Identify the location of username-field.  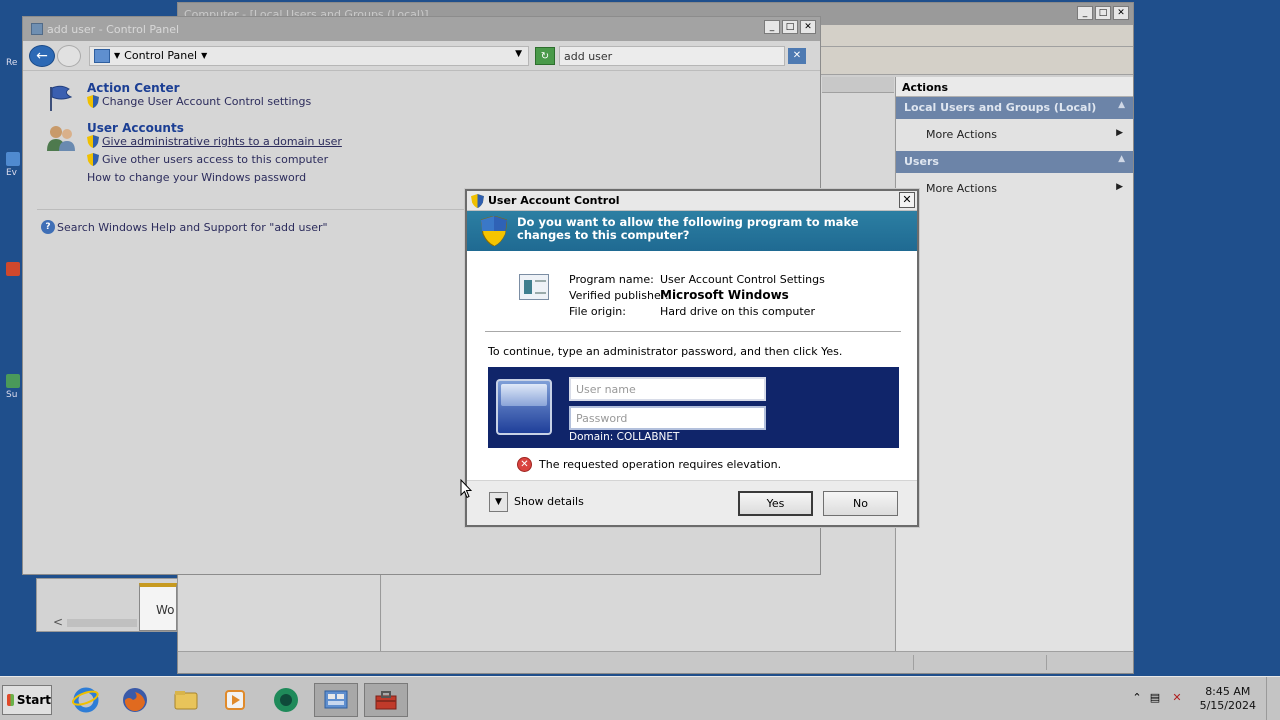
(667, 389).